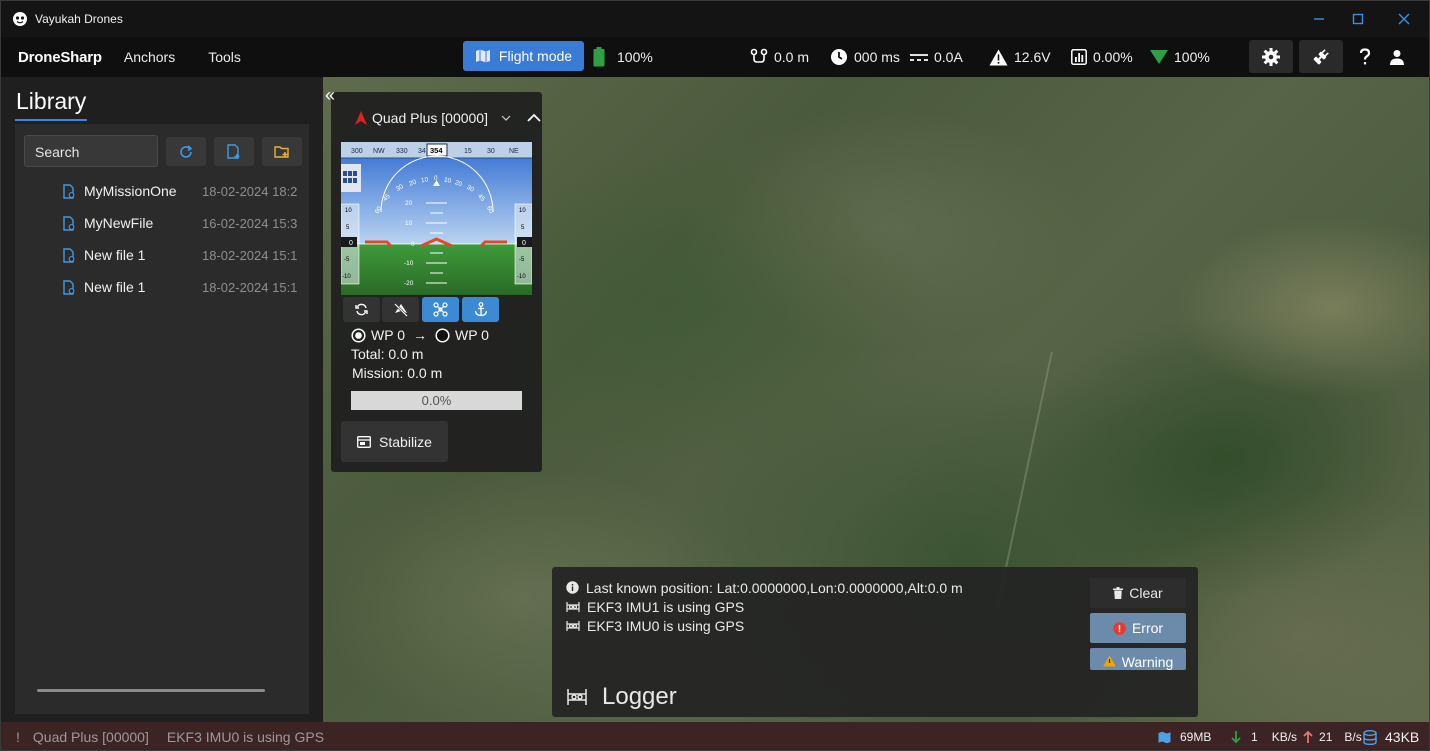 This screenshot has width=1430, height=751. Describe the element at coordinates (1370, 737) in the screenshot. I see `database-icon` at that location.